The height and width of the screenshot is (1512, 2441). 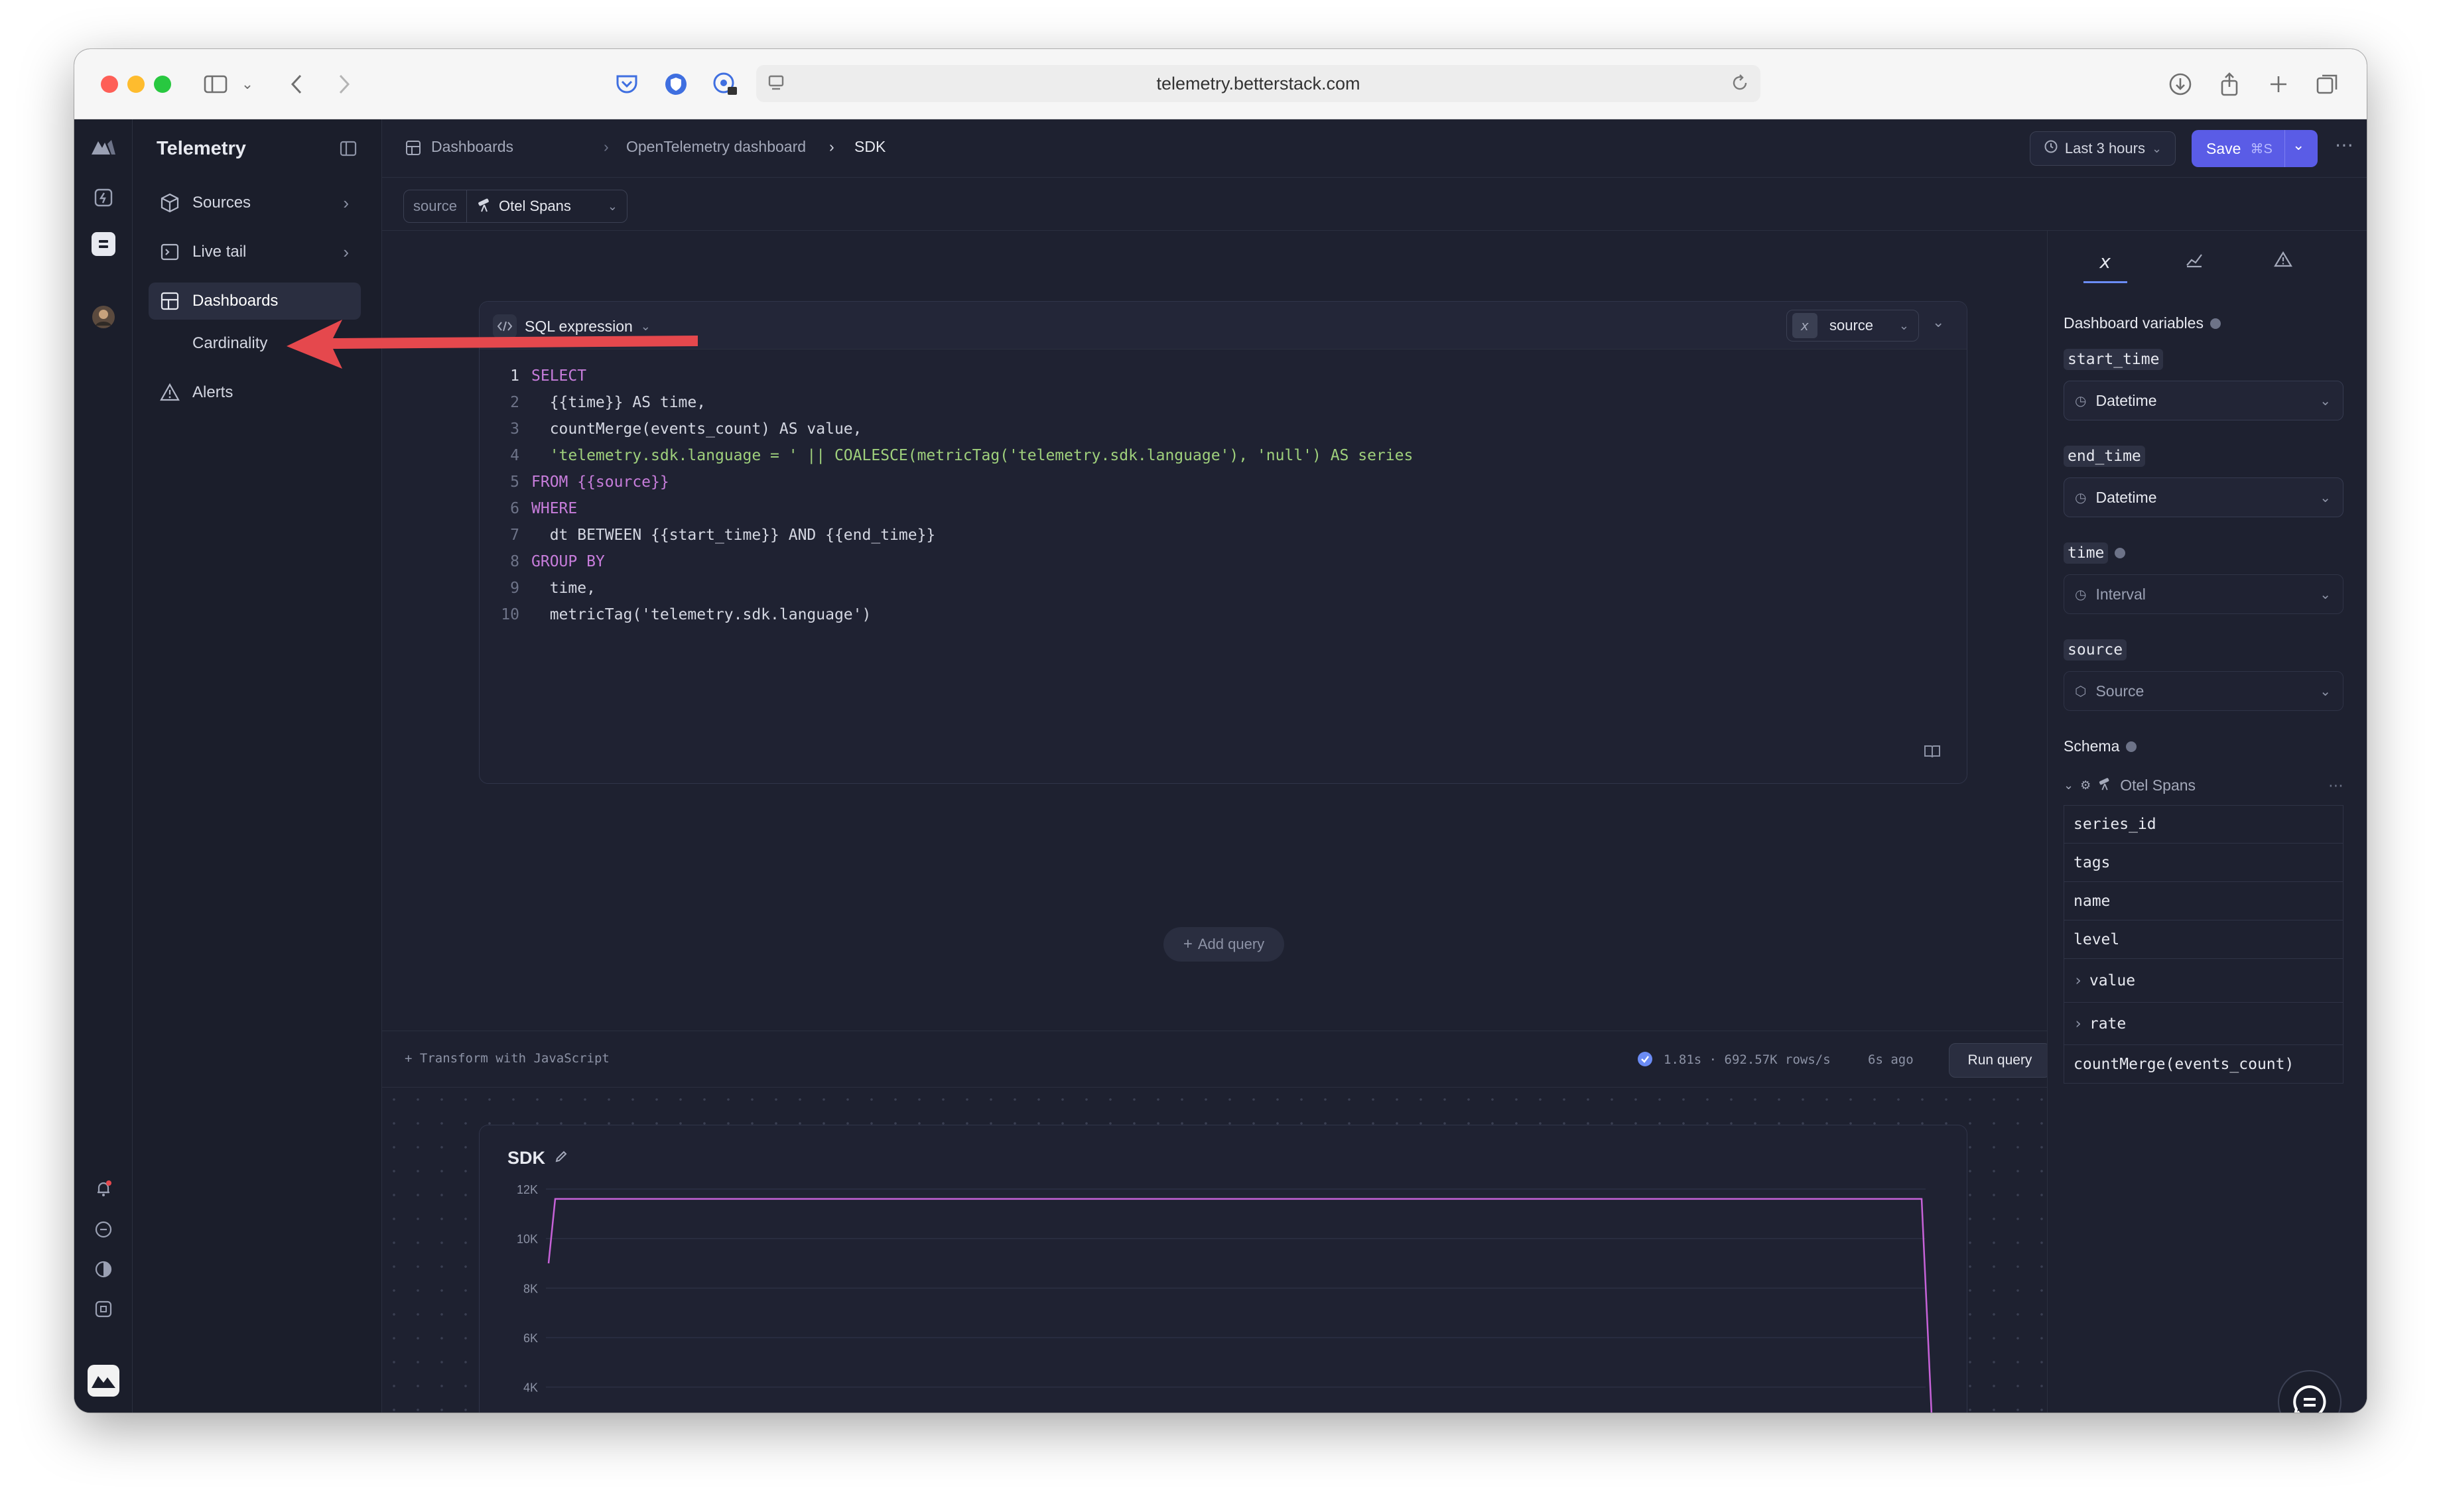 What do you see at coordinates (2203, 497) in the screenshot?
I see `variable-type-select-end-time: ◷ Datetime ⌄` at bounding box center [2203, 497].